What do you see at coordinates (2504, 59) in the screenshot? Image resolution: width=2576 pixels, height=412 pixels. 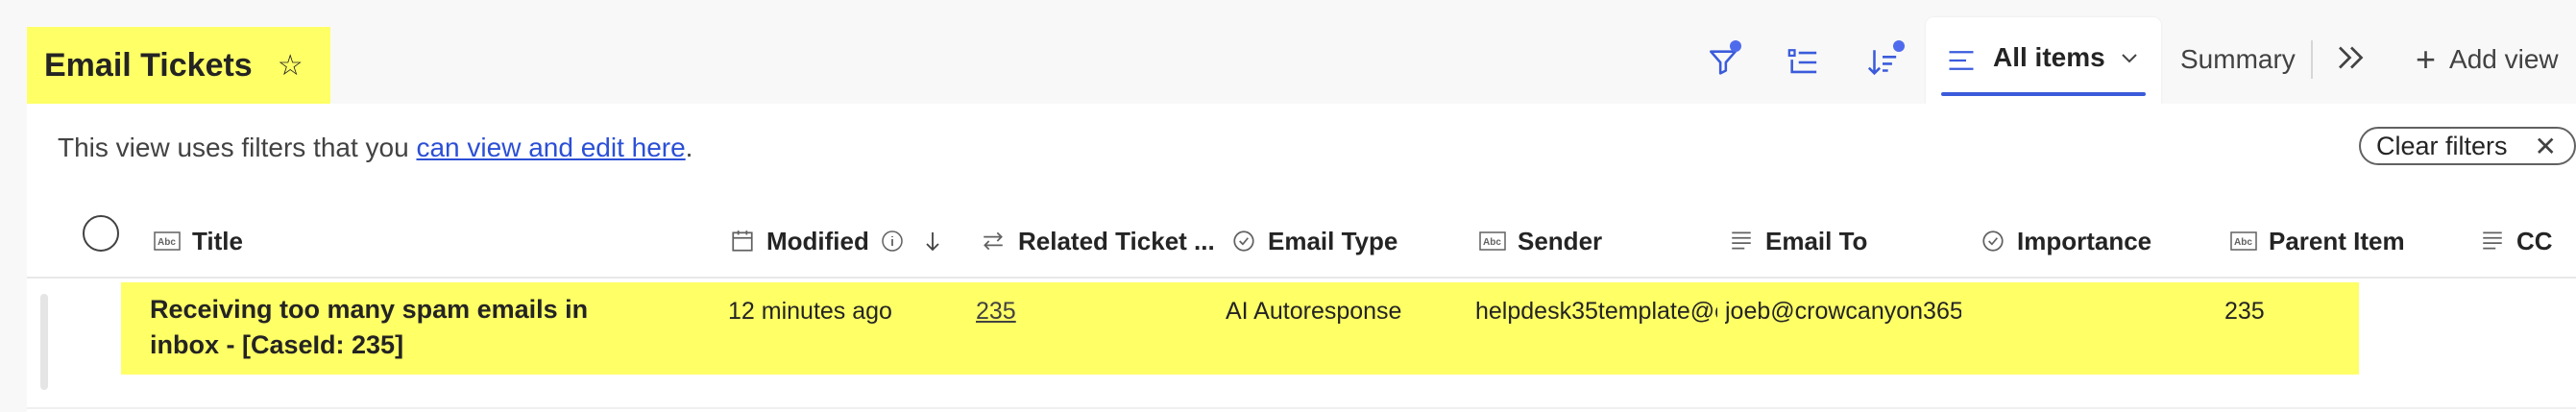 I see `add-view-label: Add view` at bounding box center [2504, 59].